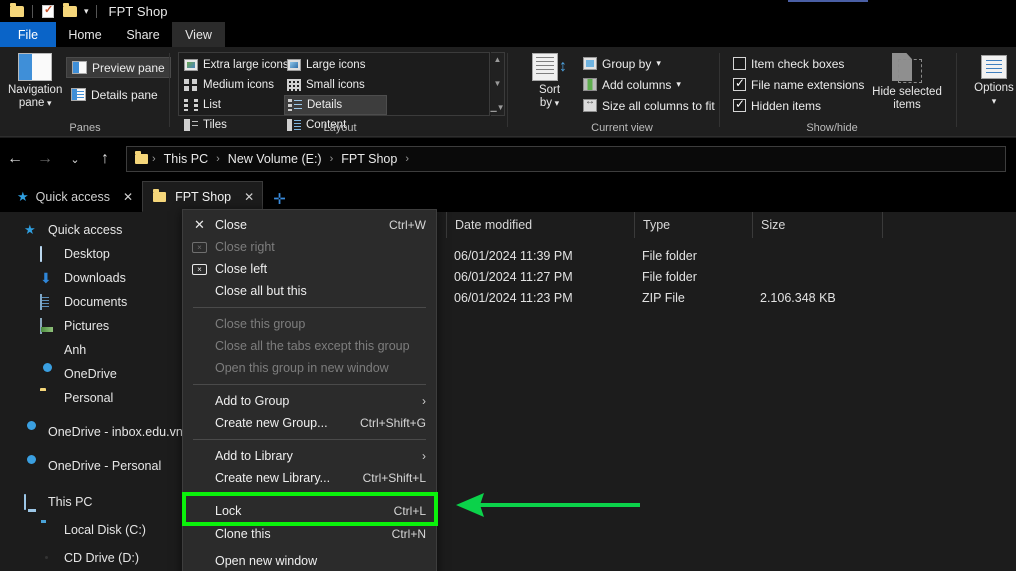 Image resolution: width=1016 pixels, height=571 pixels. I want to click on layout-medium-icons: Medium icons, so click(232, 85).